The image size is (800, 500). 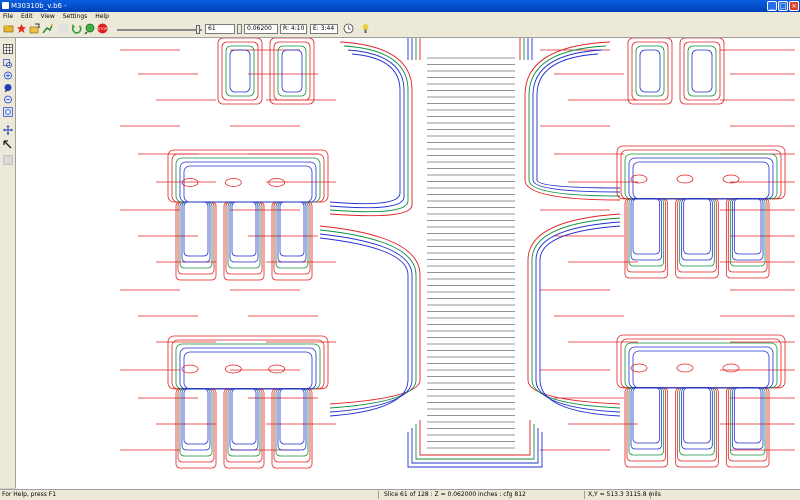 I want to click on app-icon, so click(x=5, y=5).